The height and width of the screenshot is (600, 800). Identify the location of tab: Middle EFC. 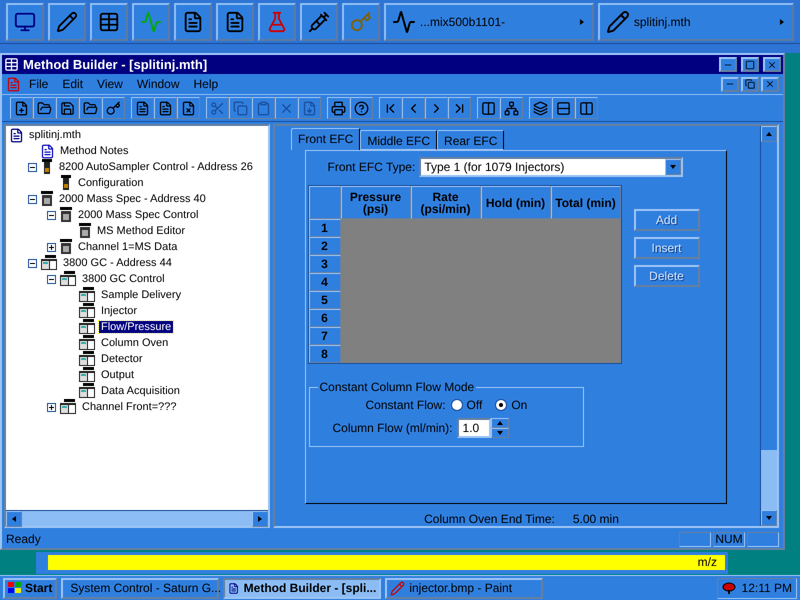
(399, 140).